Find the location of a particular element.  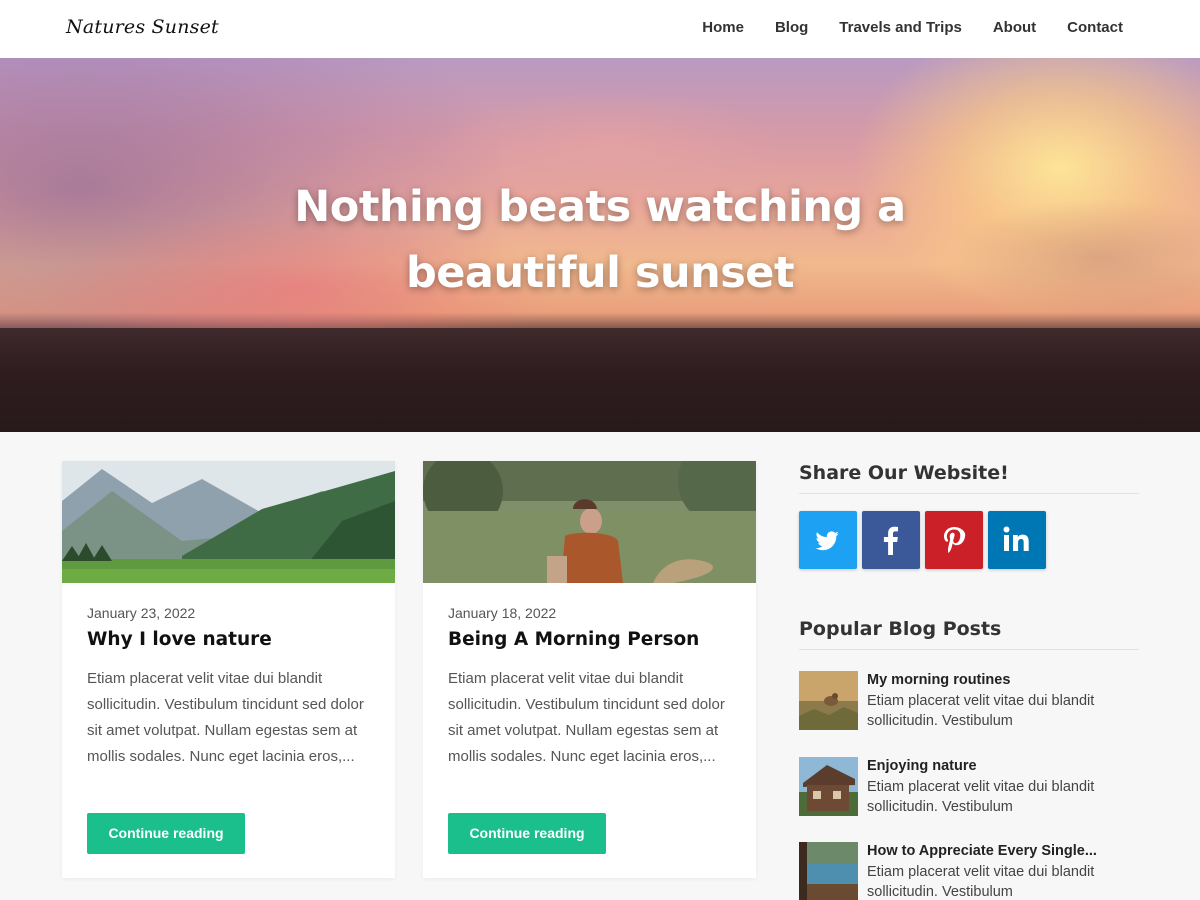

share-widget-title: Share Our Website! is located at coordinates (904, 473).